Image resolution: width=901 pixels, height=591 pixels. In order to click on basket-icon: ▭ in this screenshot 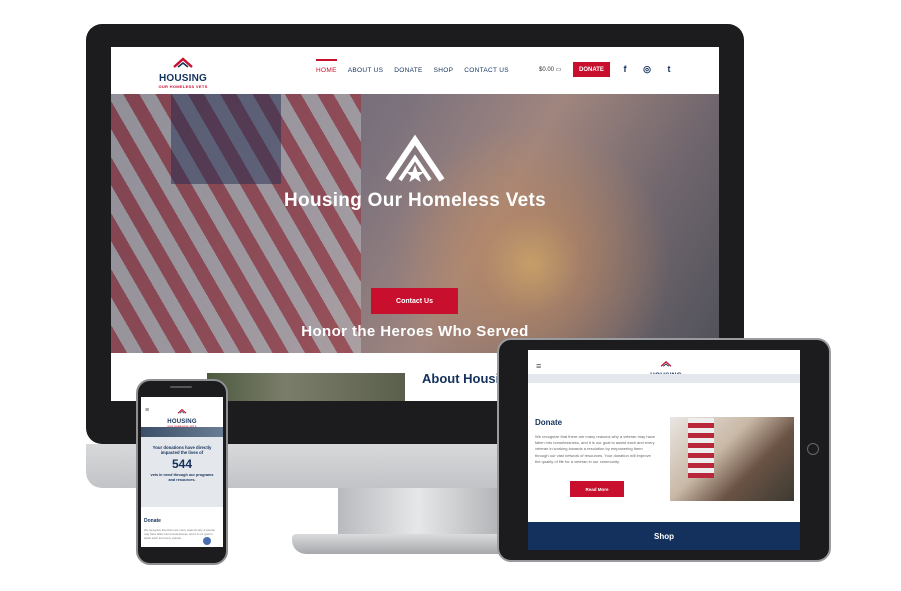, I will do `click(558, 70)`.